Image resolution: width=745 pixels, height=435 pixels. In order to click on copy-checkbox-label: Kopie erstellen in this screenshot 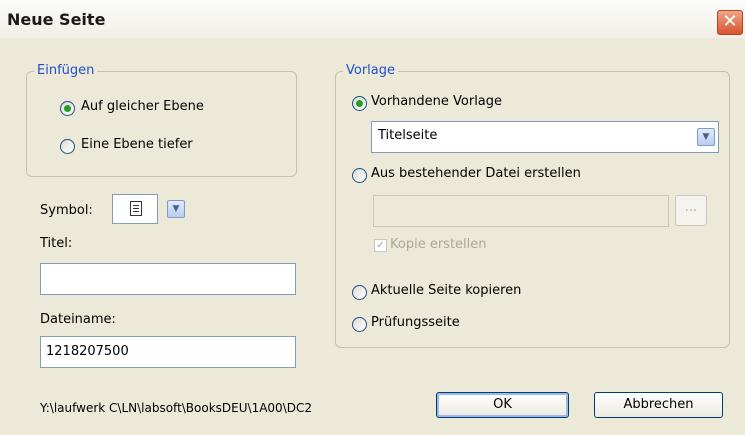, I will do `click(438, 244)`.